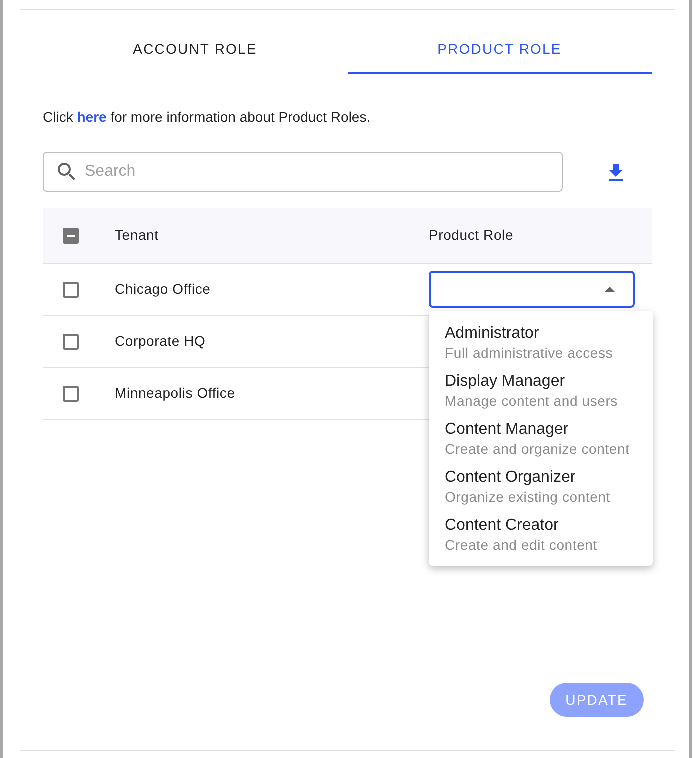 The width and height of the screenshot is (695, 758). Describe the element at coordinates (207, 117) in the screenshot. I see `info-text: Click here for more information about Product Roles.` at that location.